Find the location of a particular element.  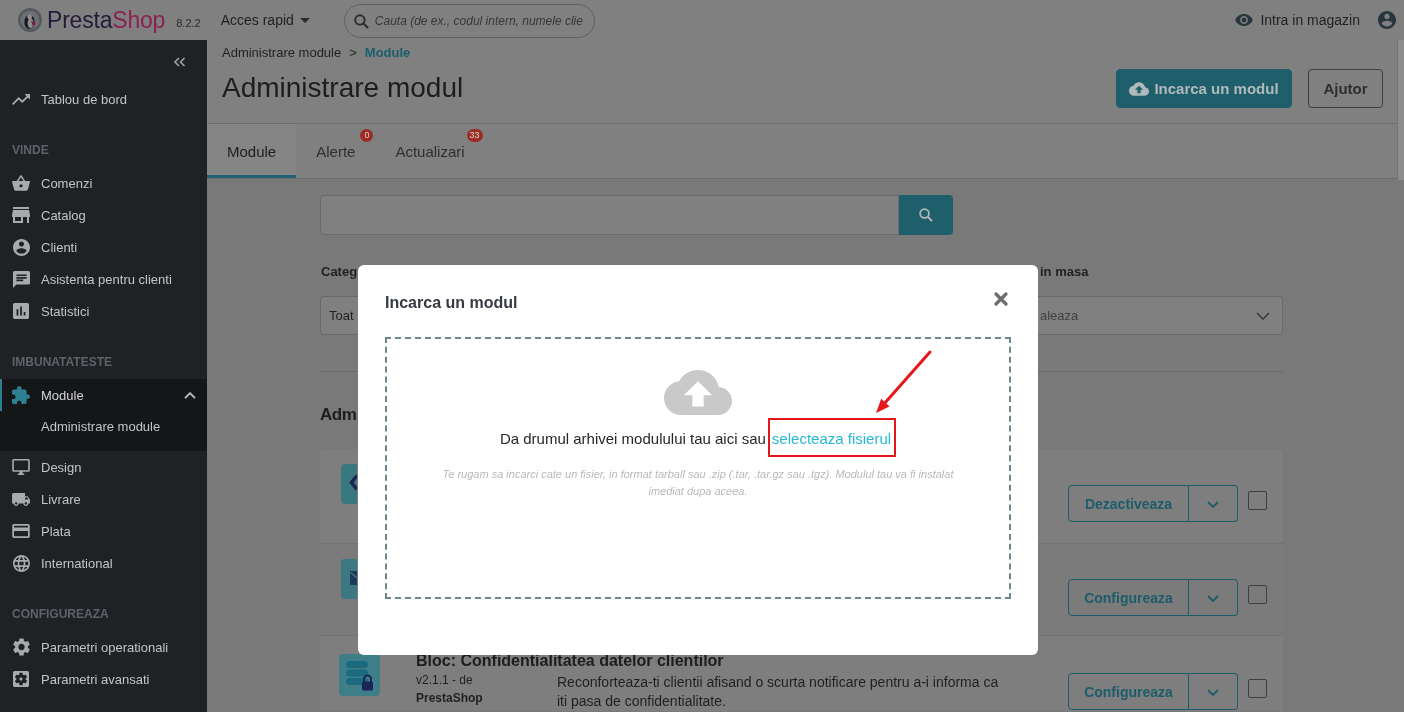

logo-icon is located at coordinates (30, 20).